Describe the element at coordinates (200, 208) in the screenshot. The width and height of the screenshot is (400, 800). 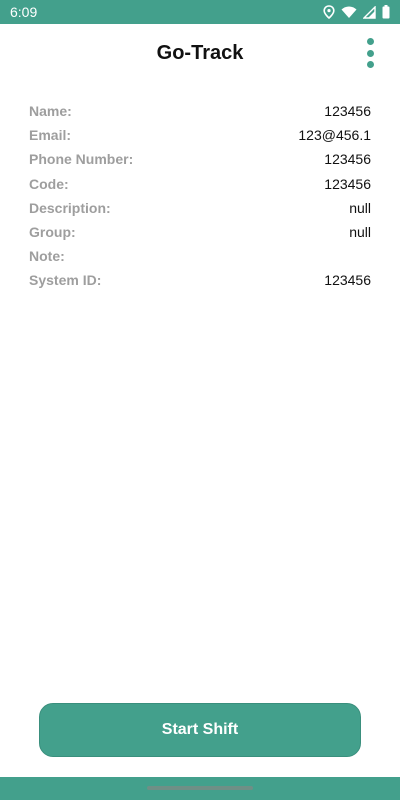
I see `detail-row-description: Description: null` at that location.